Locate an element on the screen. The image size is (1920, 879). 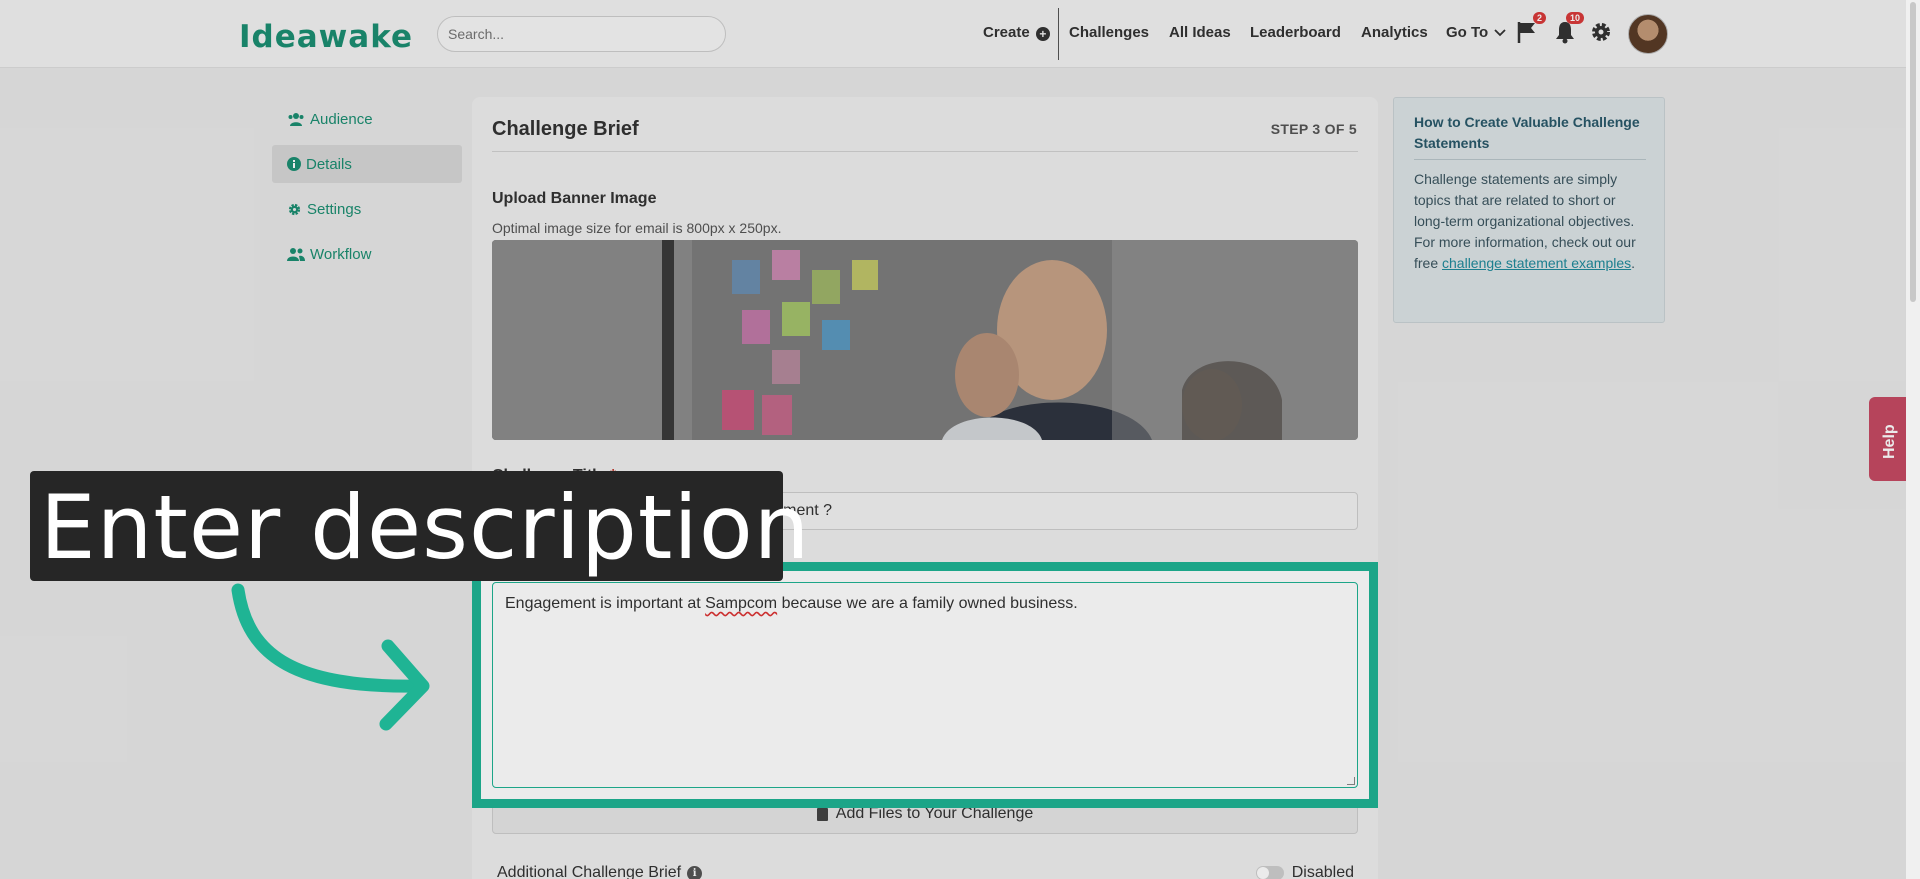
resize-handle is located at coordinates (1351, 781).